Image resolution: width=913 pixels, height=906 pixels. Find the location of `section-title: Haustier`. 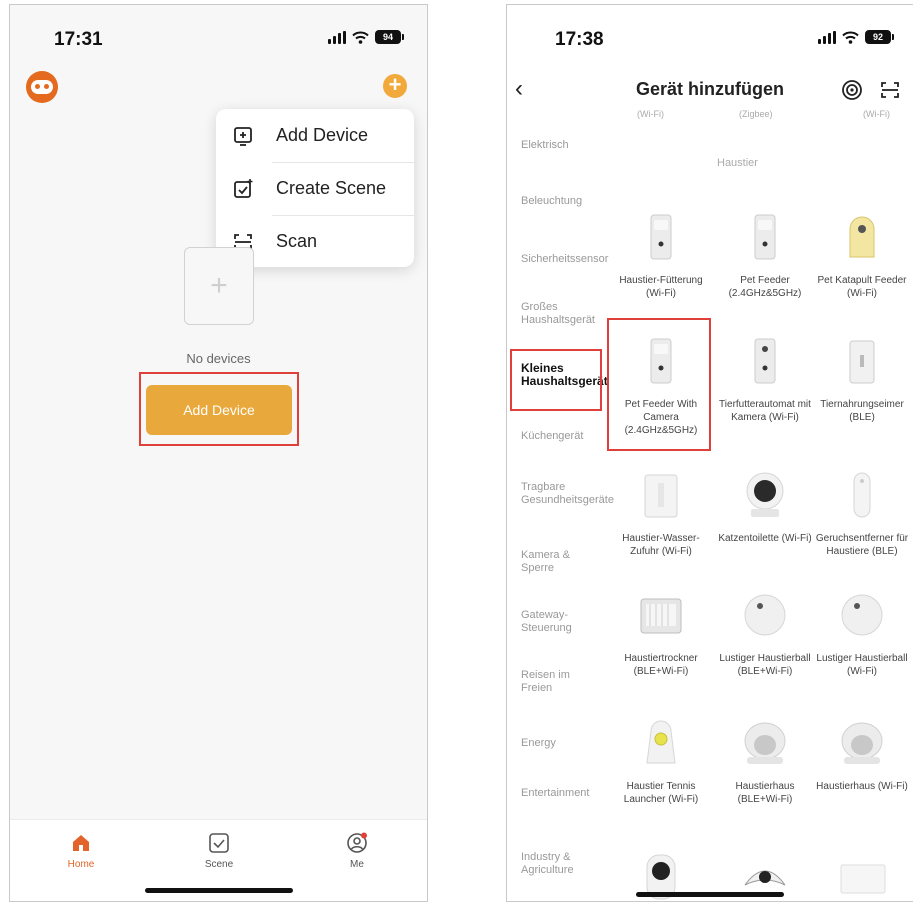

section-title: Haustier is located at coordinates (737, 163).